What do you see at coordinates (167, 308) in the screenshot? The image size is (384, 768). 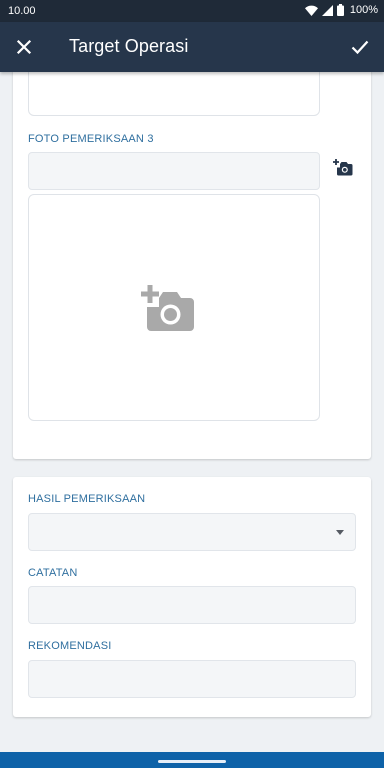 I see `add-photo-placeholder-icon` at bounding box center [167, 308].